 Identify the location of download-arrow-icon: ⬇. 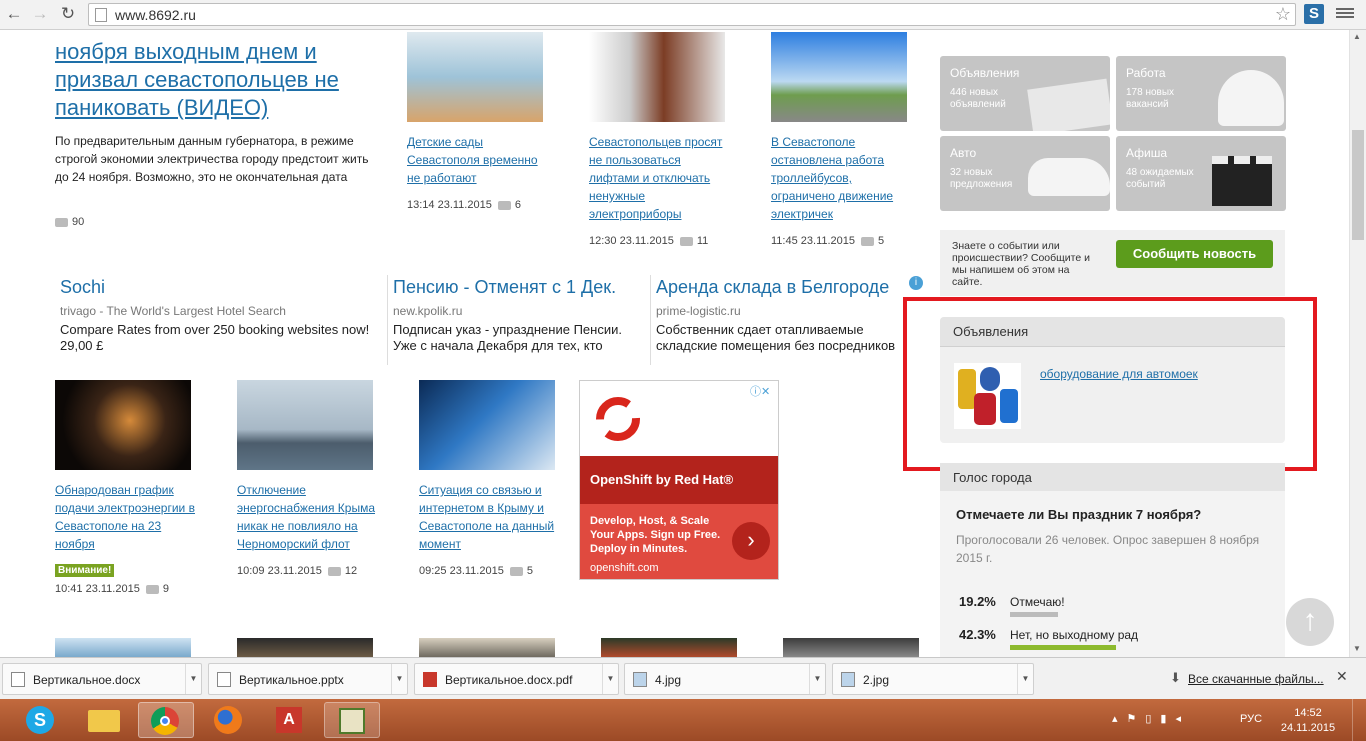
(1175, 677).